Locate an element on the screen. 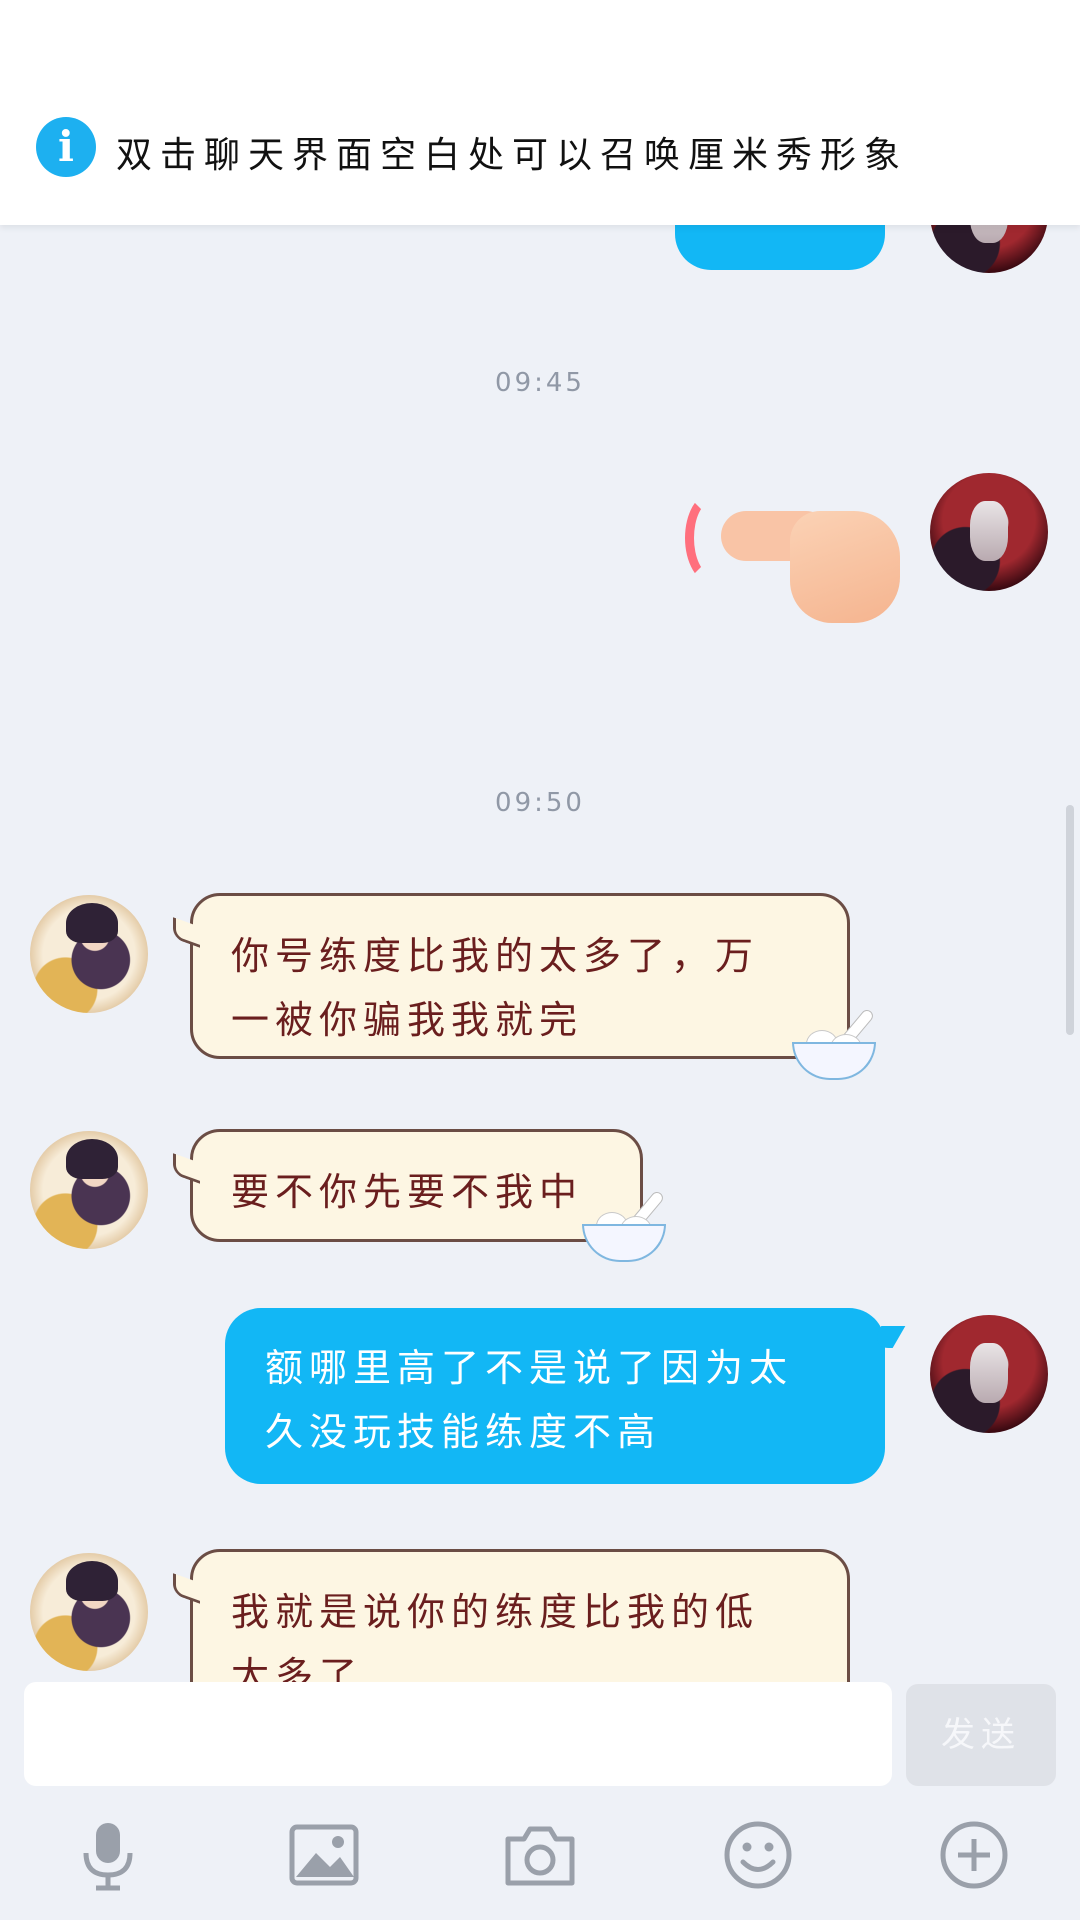 Image resolution: width=1080 pixels, height=1920 pixels. timestamp: 09:45 is located at coordinates (540, 383).